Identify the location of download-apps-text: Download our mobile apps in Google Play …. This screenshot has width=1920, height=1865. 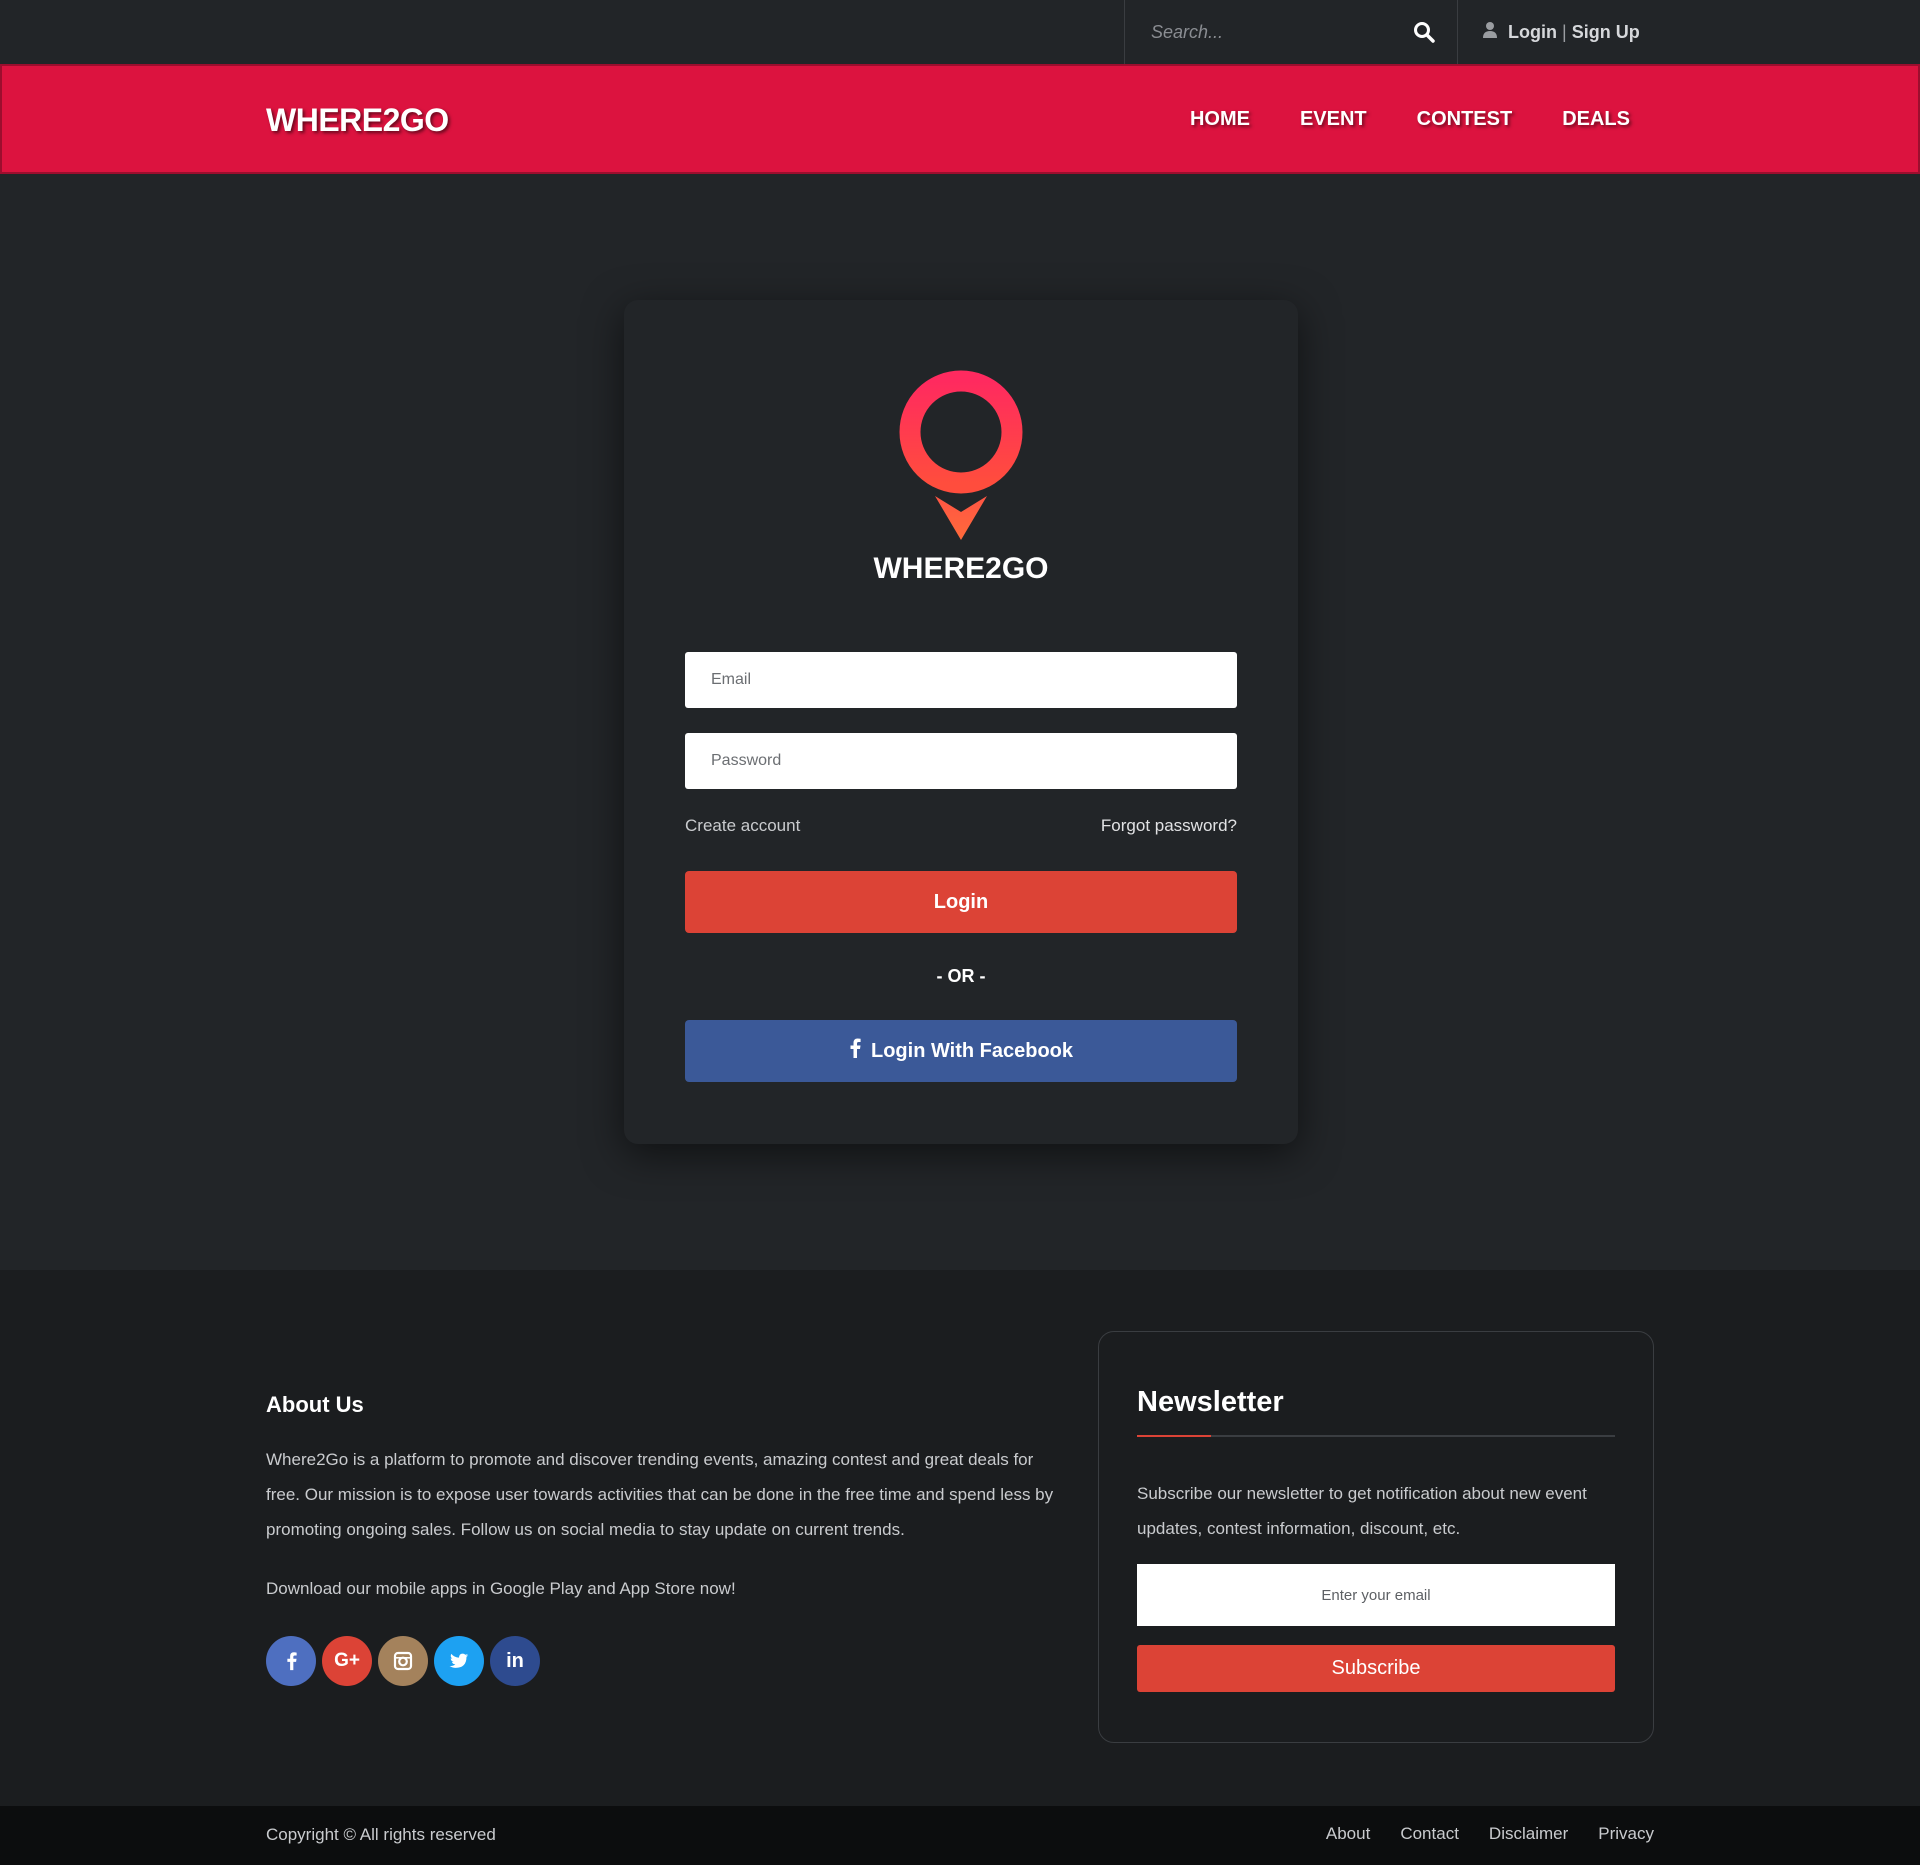
(501, 1588).